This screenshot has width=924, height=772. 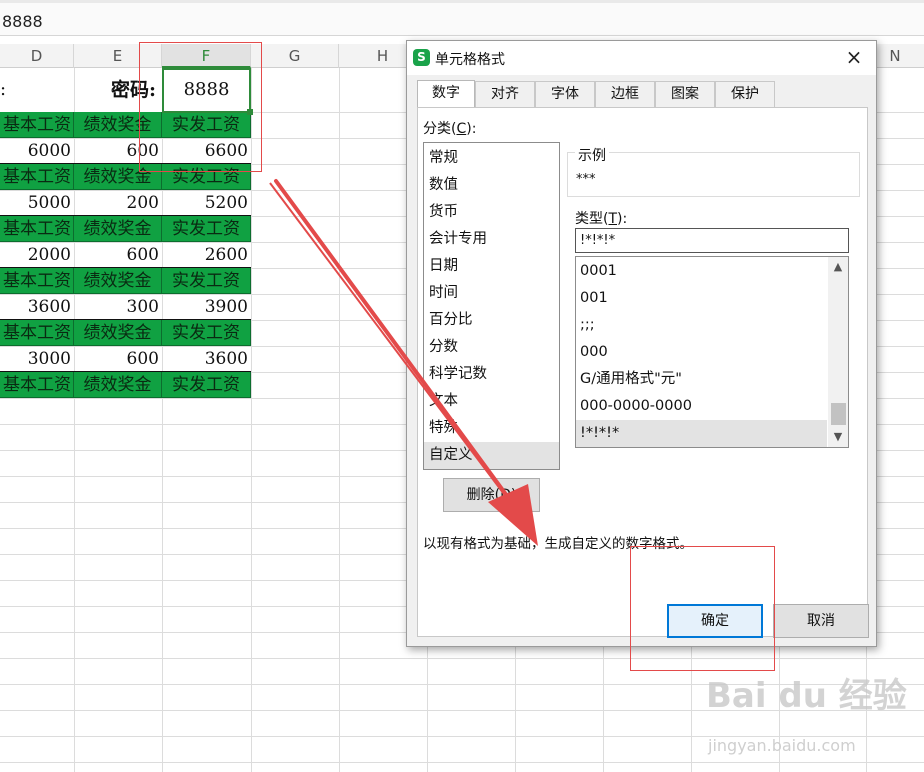 I want to click on list-item: 000-0000-0000, so click(x=701, y=406).